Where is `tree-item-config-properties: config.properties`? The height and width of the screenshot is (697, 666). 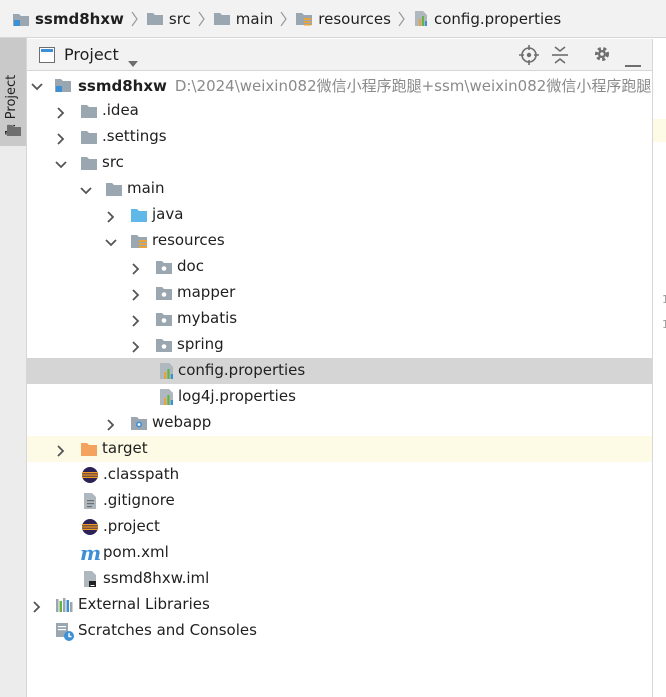 tree-item-config-properties: config.properties is located at coordinates (339, 371).